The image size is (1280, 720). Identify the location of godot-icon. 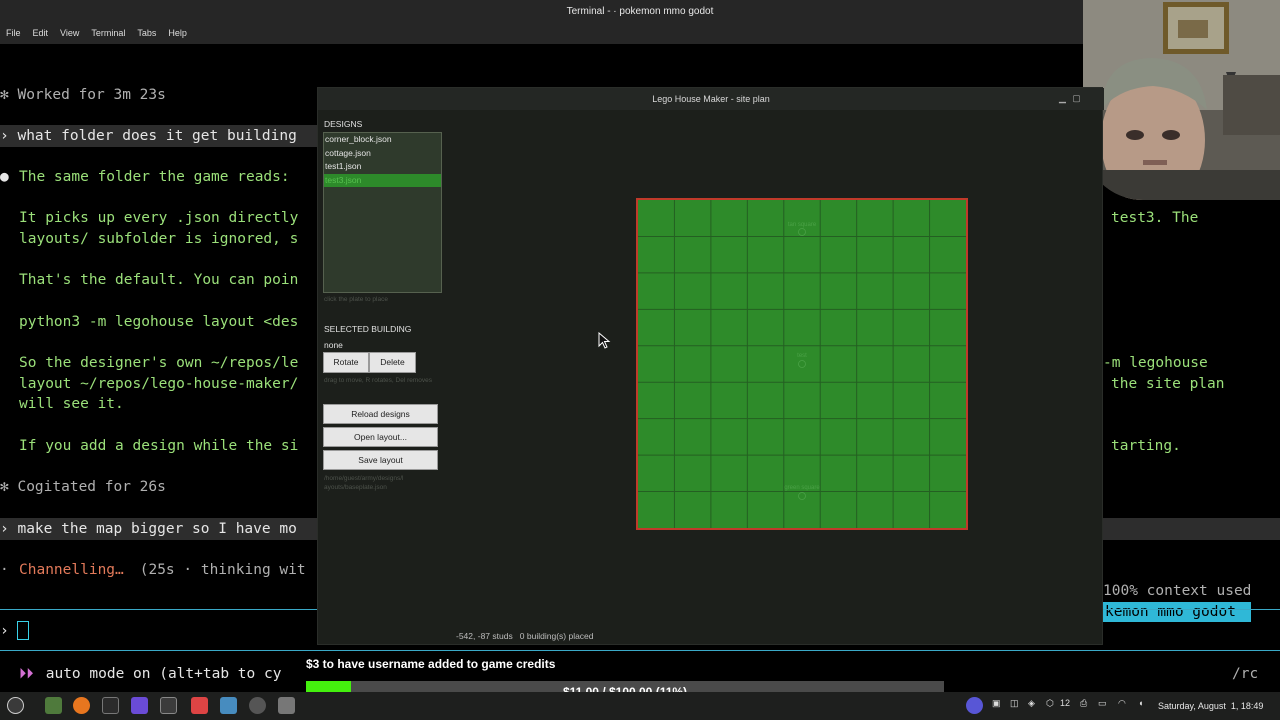
(228, 705).